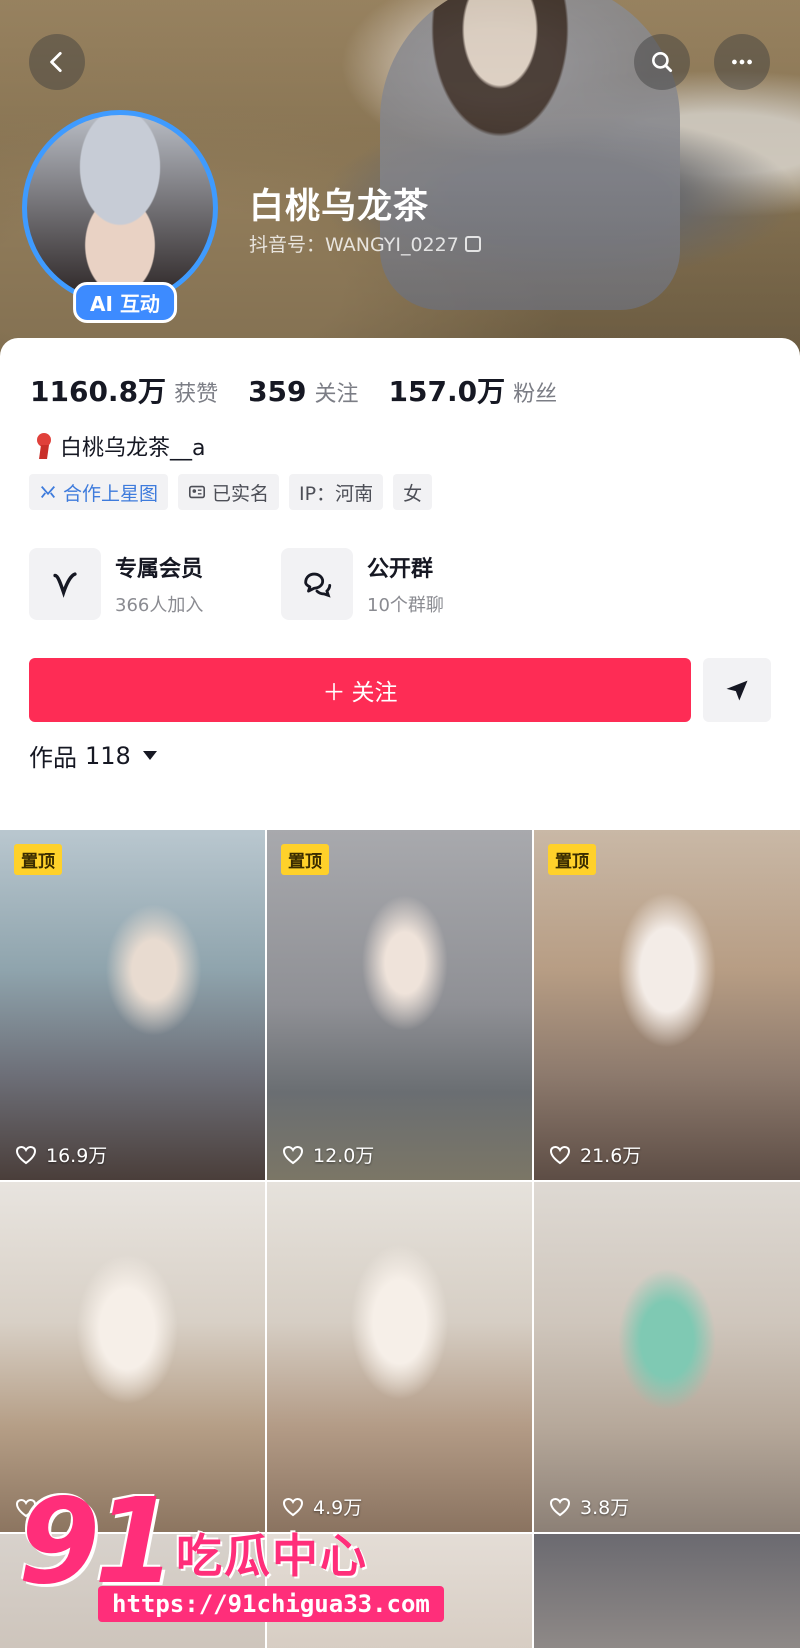  What do you see at coordinates (53, 758) in the screenshot?
I see `works-label: 作品` at bounding box center [53, 758].